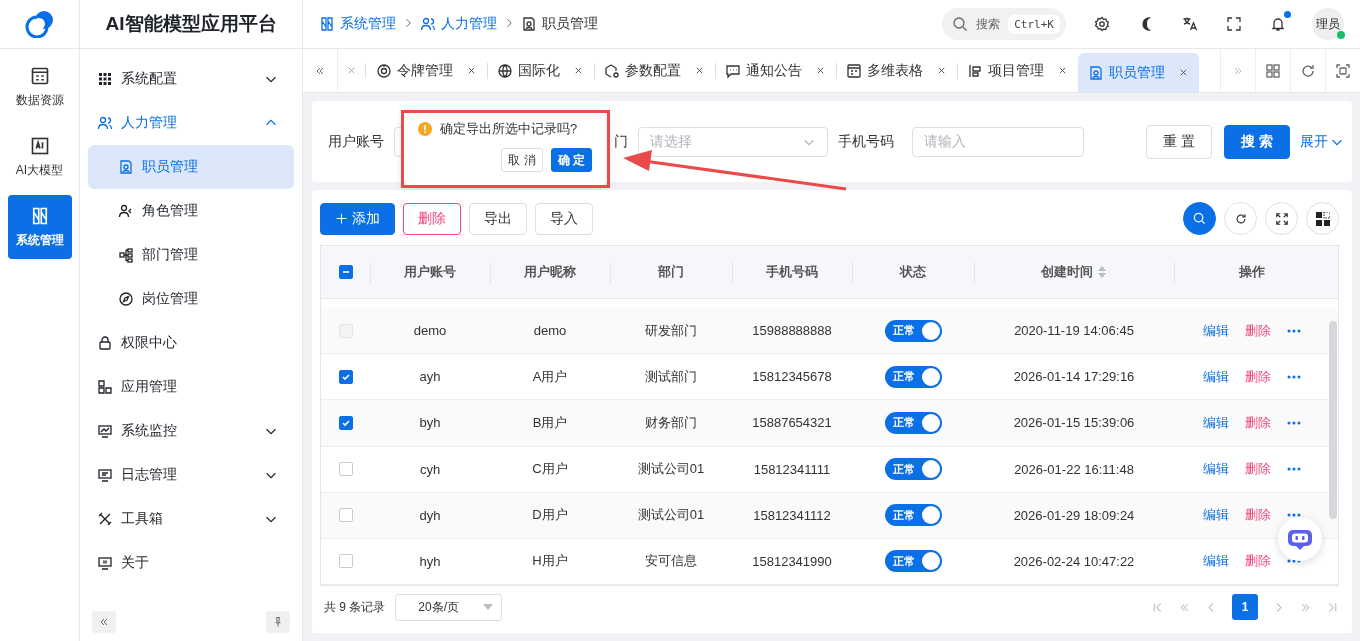 The height and width of the screenshot is (641, 1360). What do you see at coordinates (529, 24) in the screenshot?
I see `id-card-icon` at bounding box center [529, 24].